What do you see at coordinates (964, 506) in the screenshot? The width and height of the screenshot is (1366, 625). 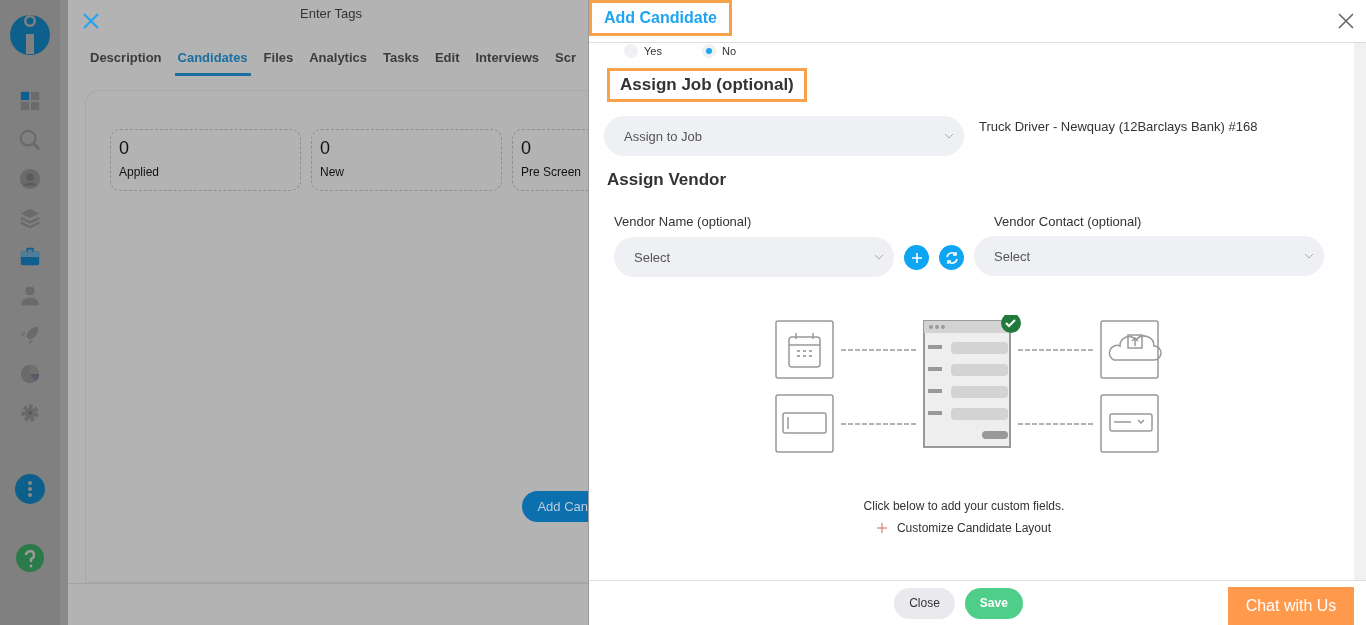 I see `custom-fields-hint: Click below to add your custom fields.` at bounding box center [964, 506].